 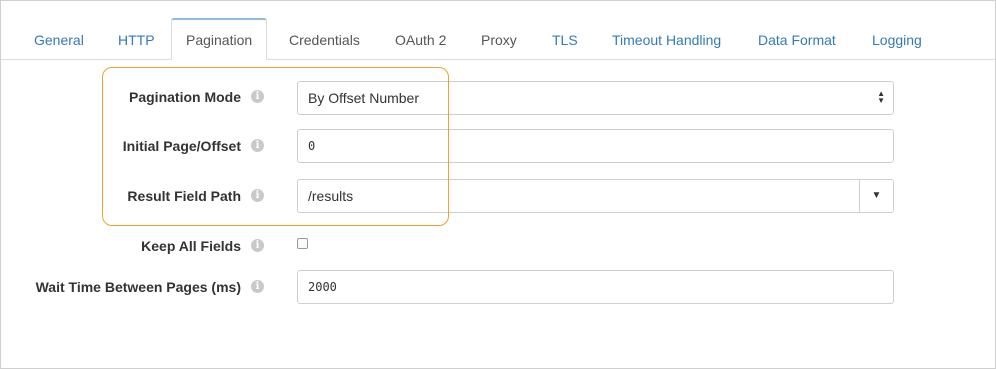 What do you see at coordinates (191, 246) in the screenshot?
I see `keep-all-fields-label: Keep All Fields` at bounding box center [191, 246].